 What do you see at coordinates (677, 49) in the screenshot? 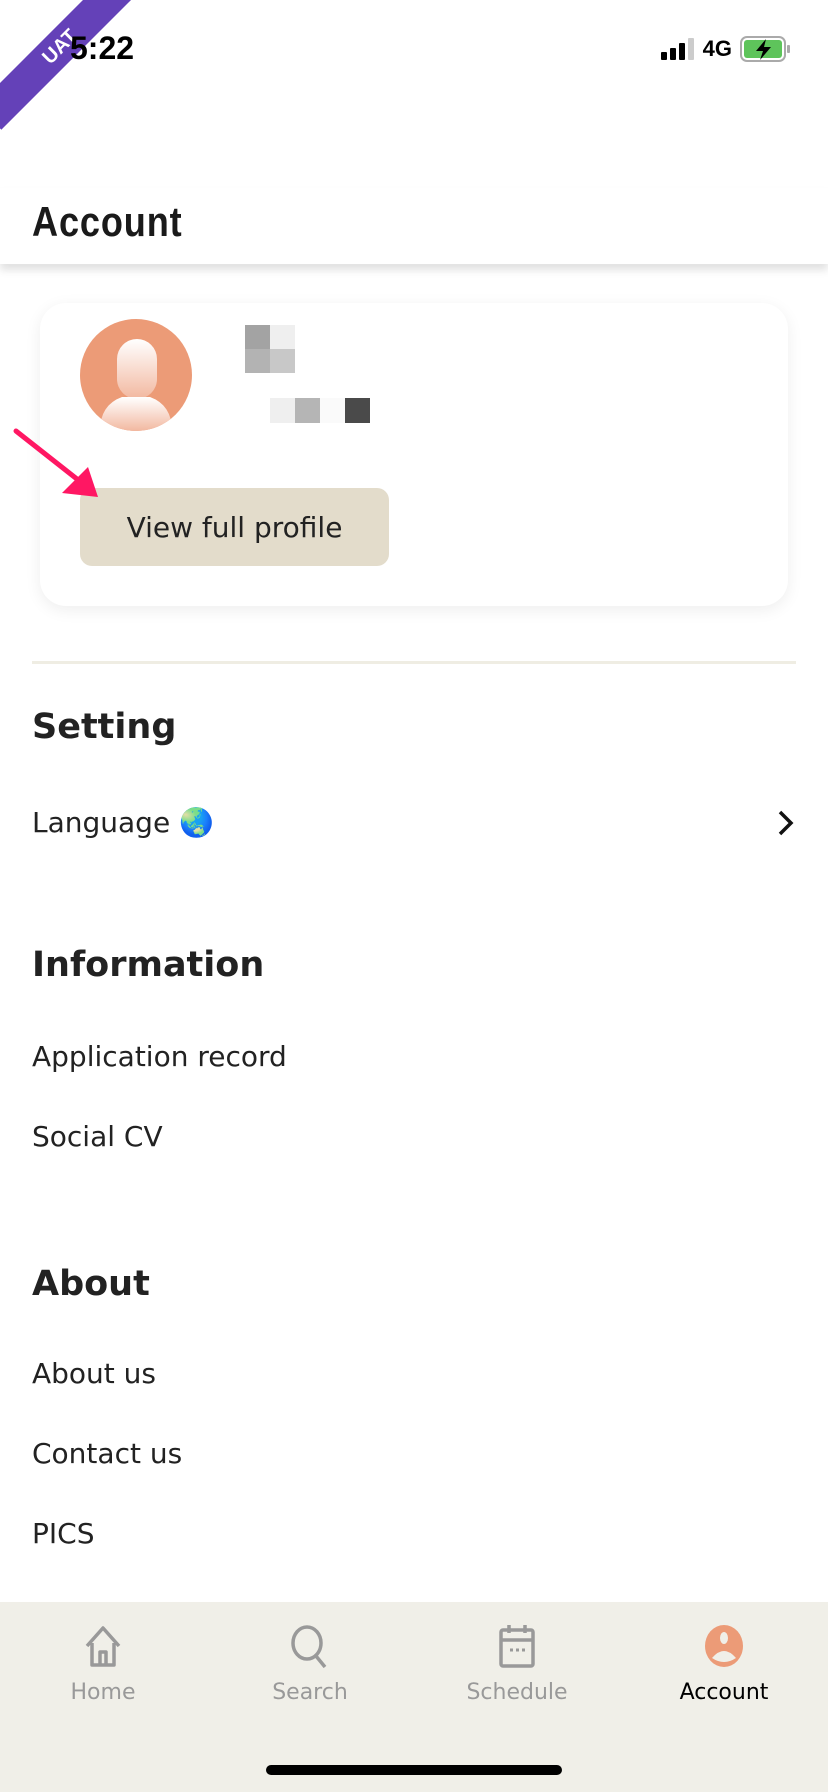
I see `signal-icon` at bounding box center [677, 49].